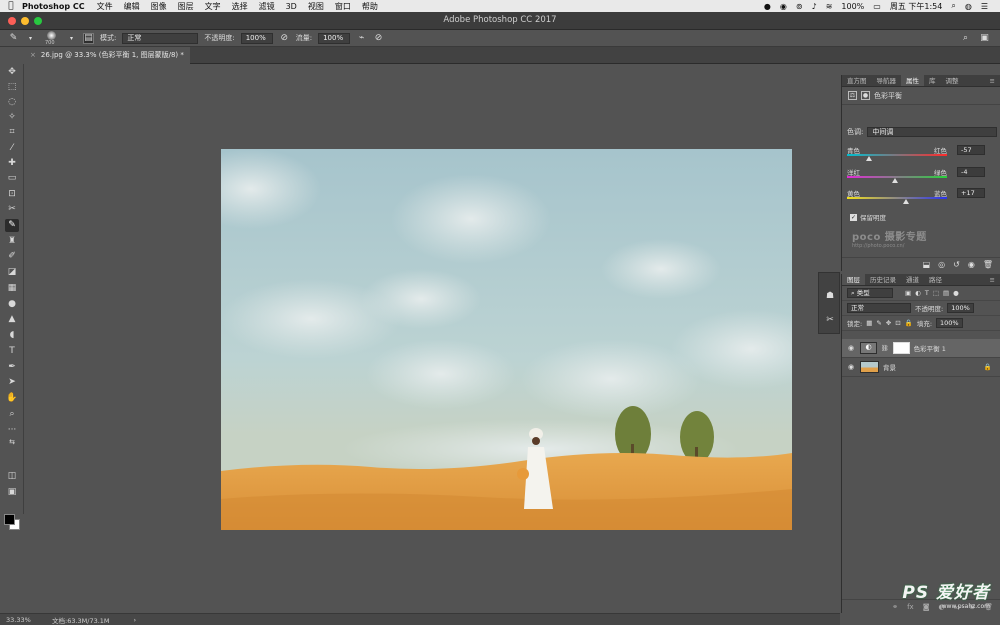 The width and height of the screenshot is (1000, 625). I want to click on menu-view: 视图, so click(316, 6).